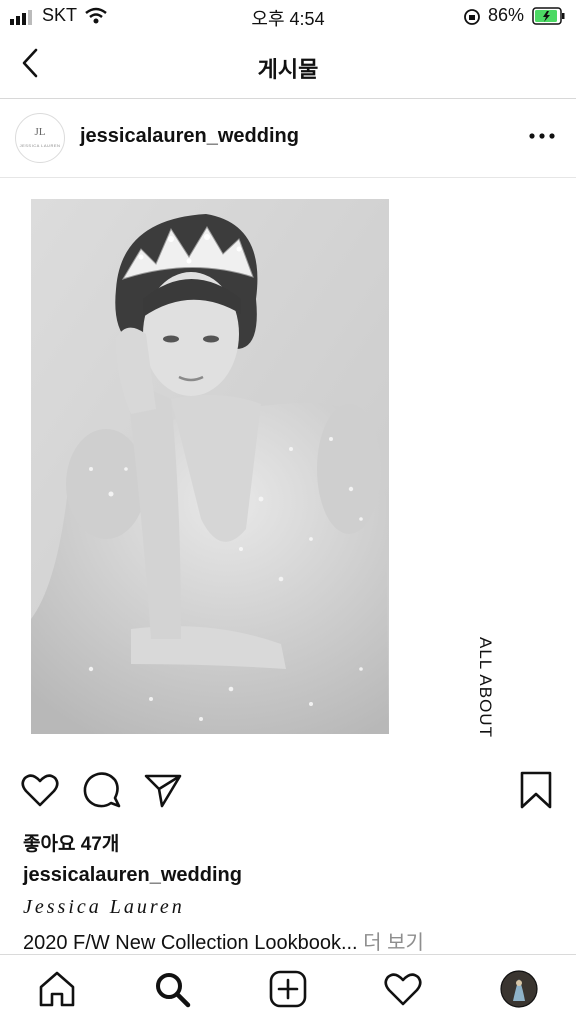  I want to click on side-caption: ALL ABOUT, so click(485, 693).